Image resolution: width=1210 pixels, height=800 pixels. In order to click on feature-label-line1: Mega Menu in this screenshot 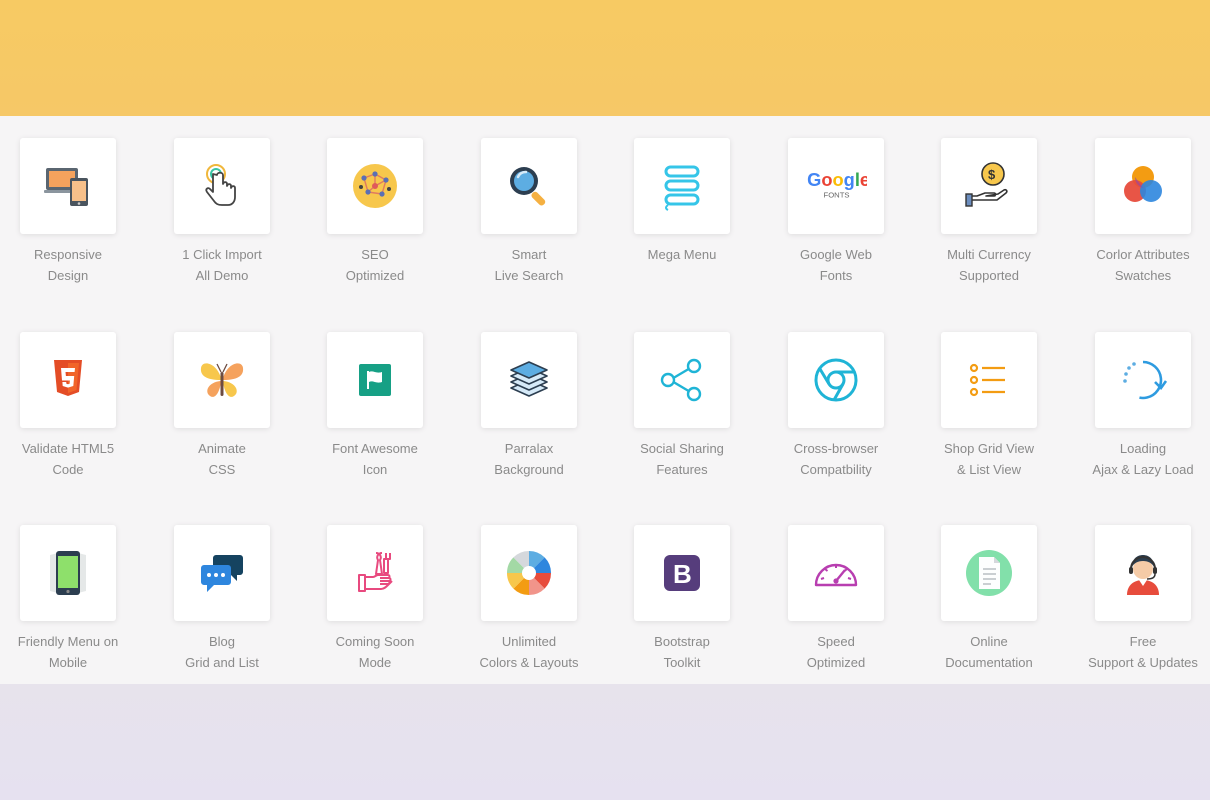, I will do `click(682, 254)`.